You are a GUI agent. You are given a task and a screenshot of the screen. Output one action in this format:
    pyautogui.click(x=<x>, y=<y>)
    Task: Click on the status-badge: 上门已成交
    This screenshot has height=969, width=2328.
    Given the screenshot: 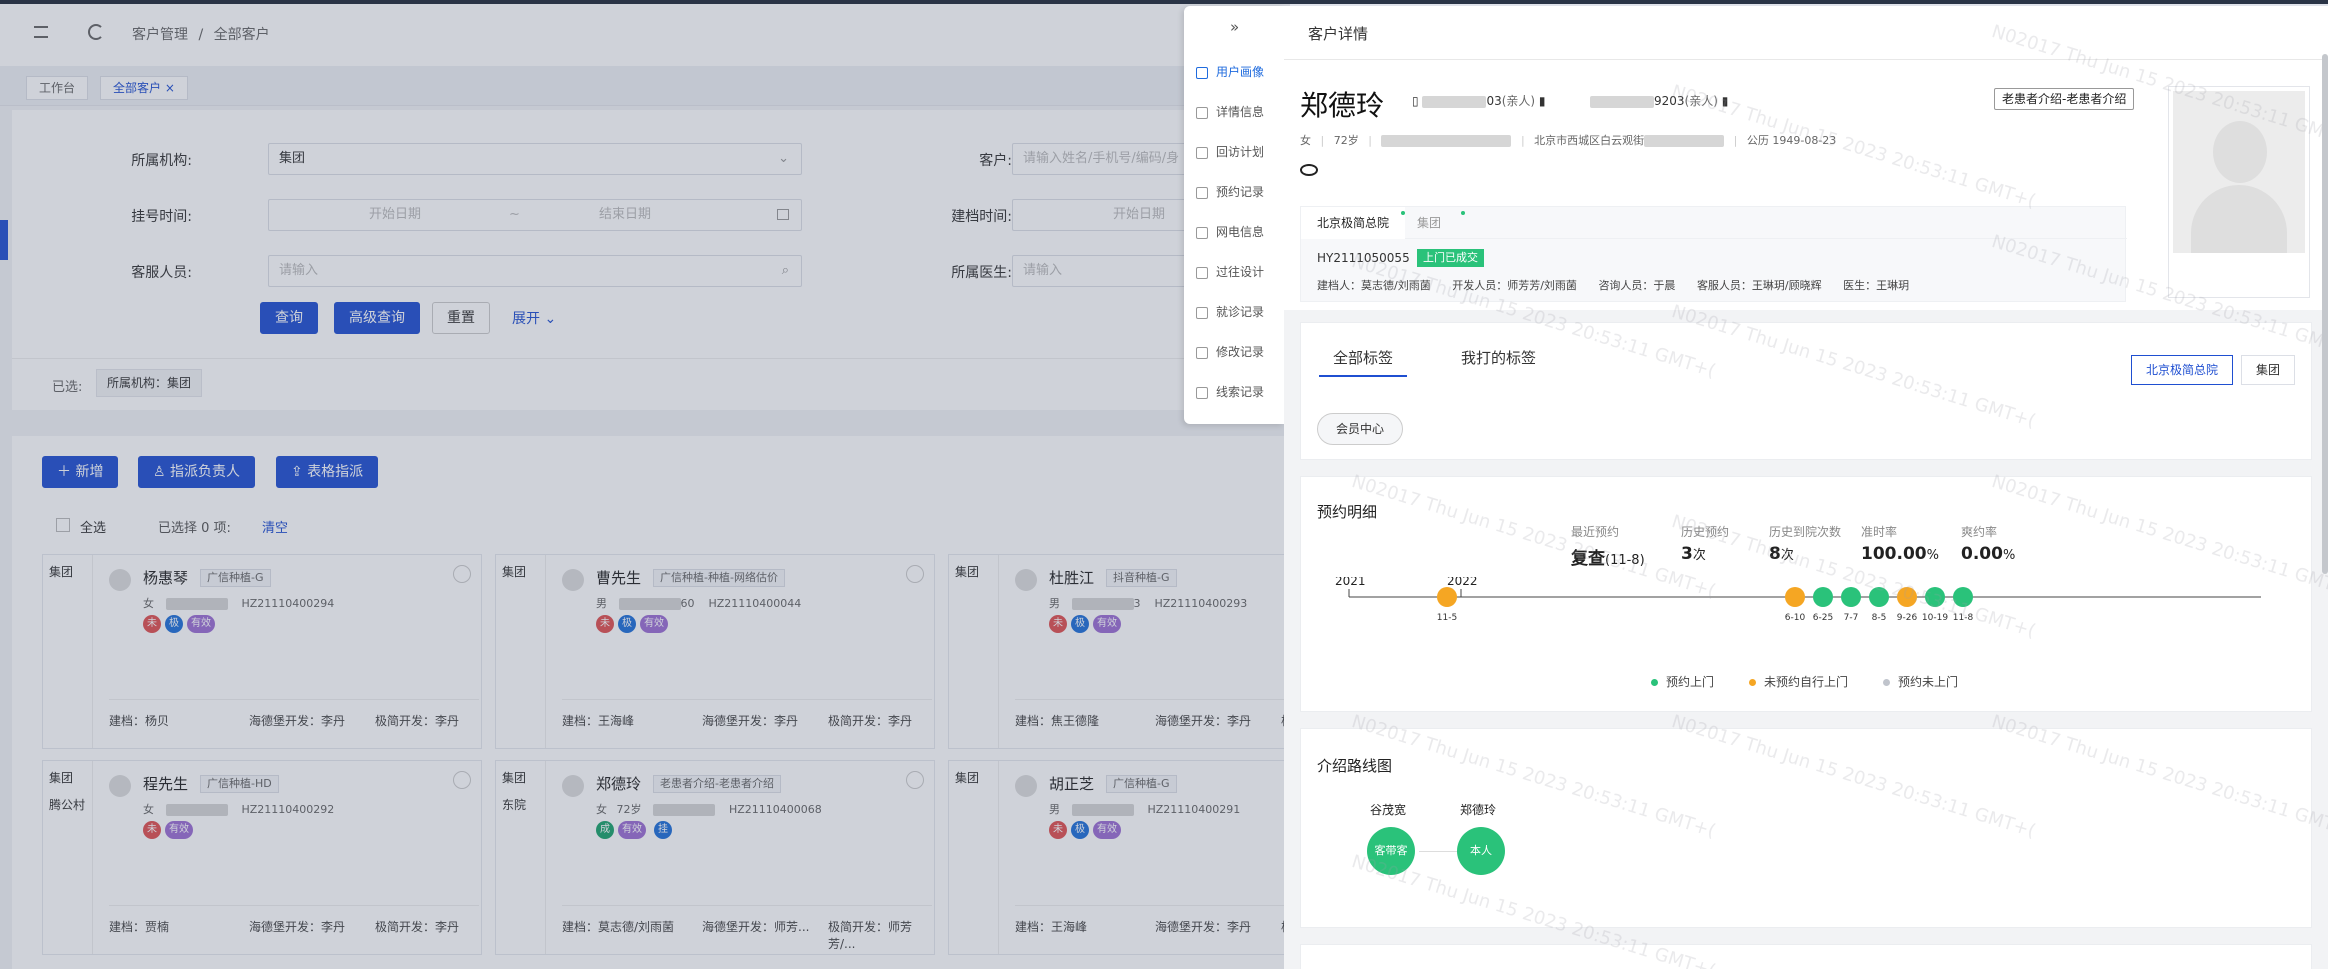 What is the action you would take?
    pyautogui.click(x=1450, y=258)
    